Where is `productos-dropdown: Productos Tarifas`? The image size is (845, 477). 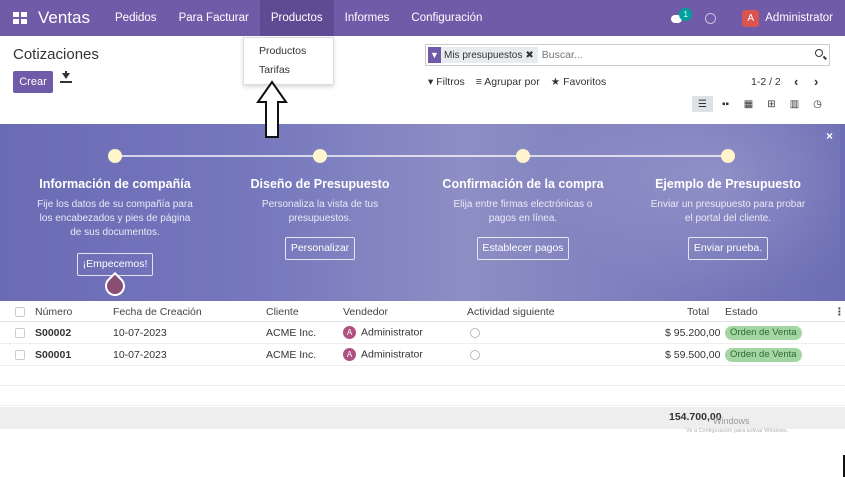 productos-dropdown: Productos Tarifas is located at coordinates (288, 61).